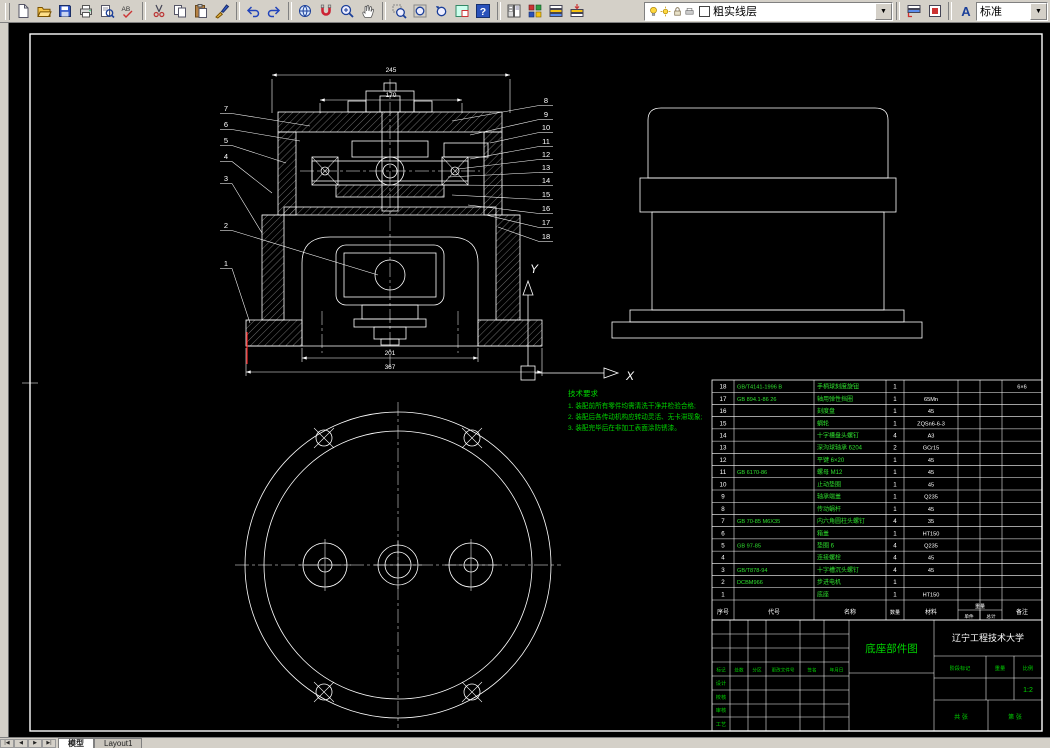 The height and width of the screenshot is (748, 1050). Describe the element at coordinates (546, 180) in the screenshot. I see `svg-text: 14` at that location.